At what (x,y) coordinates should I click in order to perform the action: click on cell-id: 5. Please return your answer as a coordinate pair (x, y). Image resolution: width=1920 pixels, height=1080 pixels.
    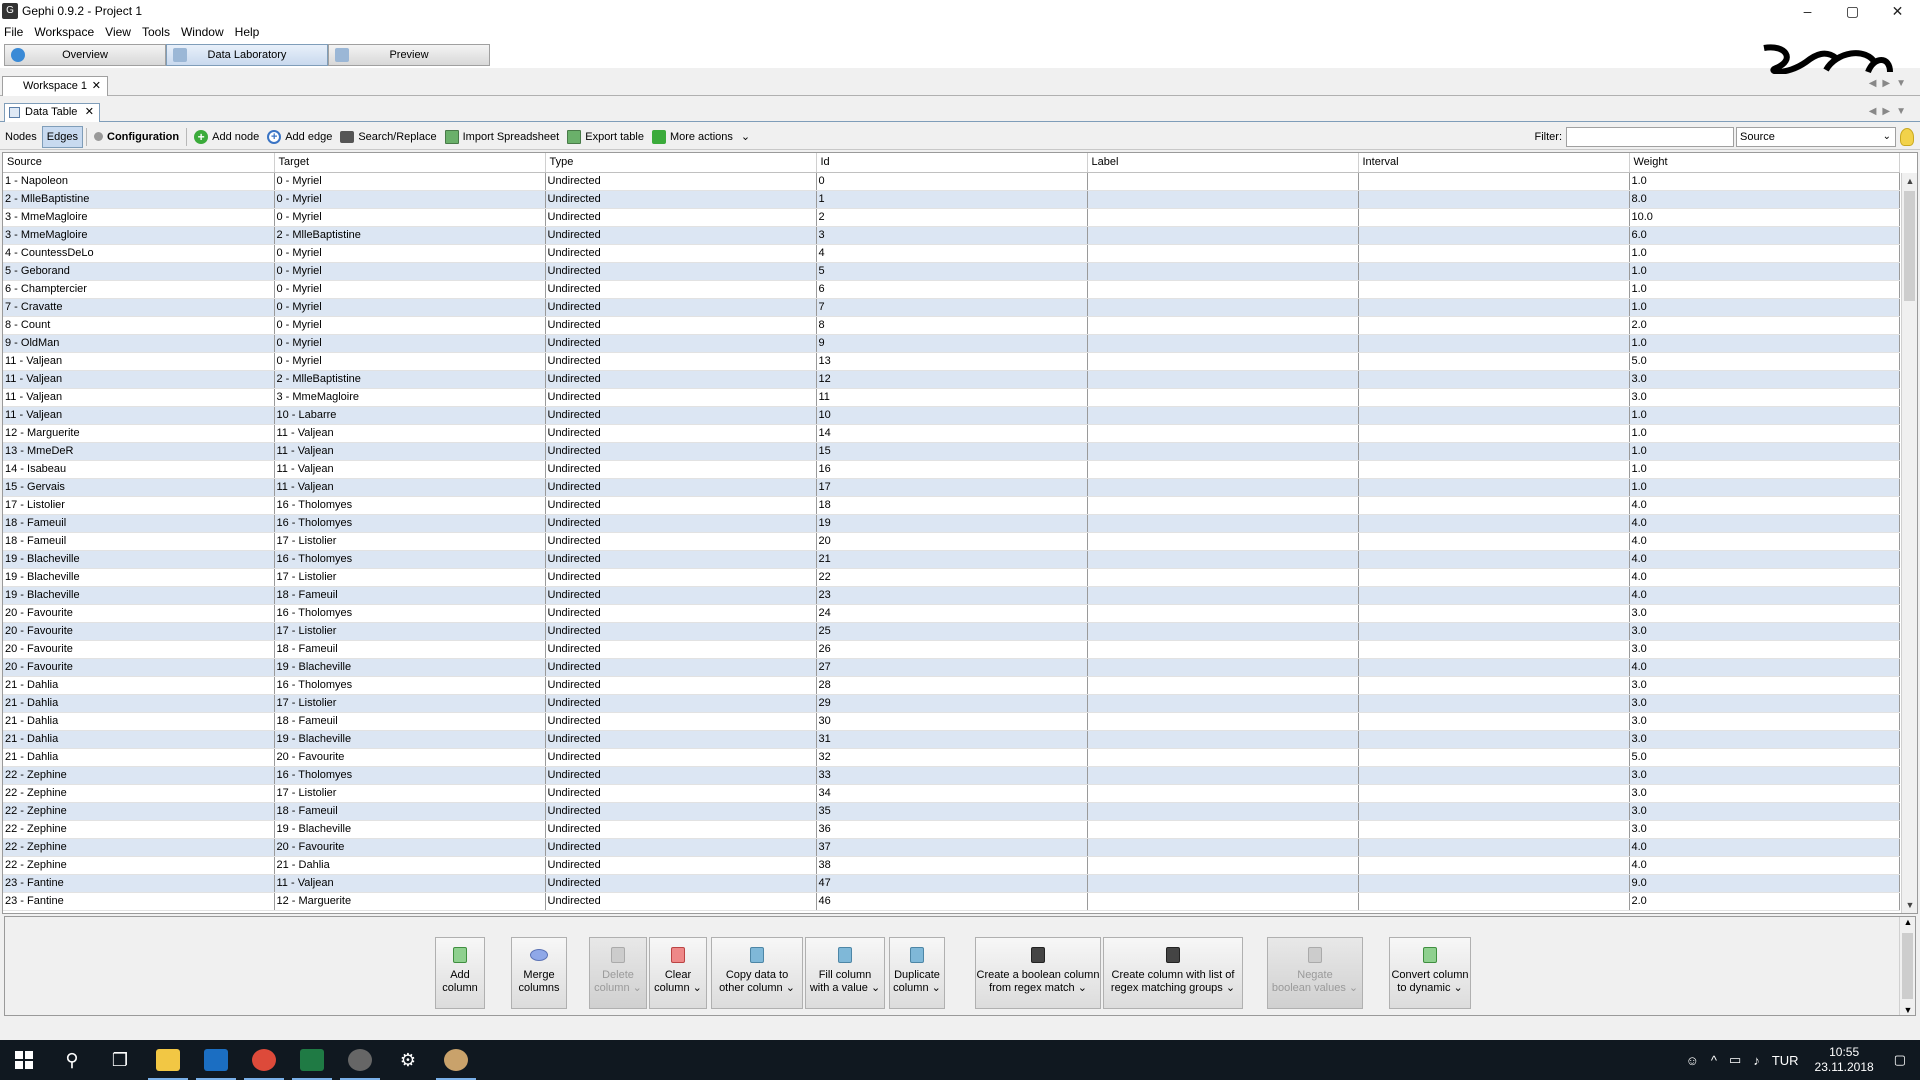
    Looking at the image, I should click on (952, 271).